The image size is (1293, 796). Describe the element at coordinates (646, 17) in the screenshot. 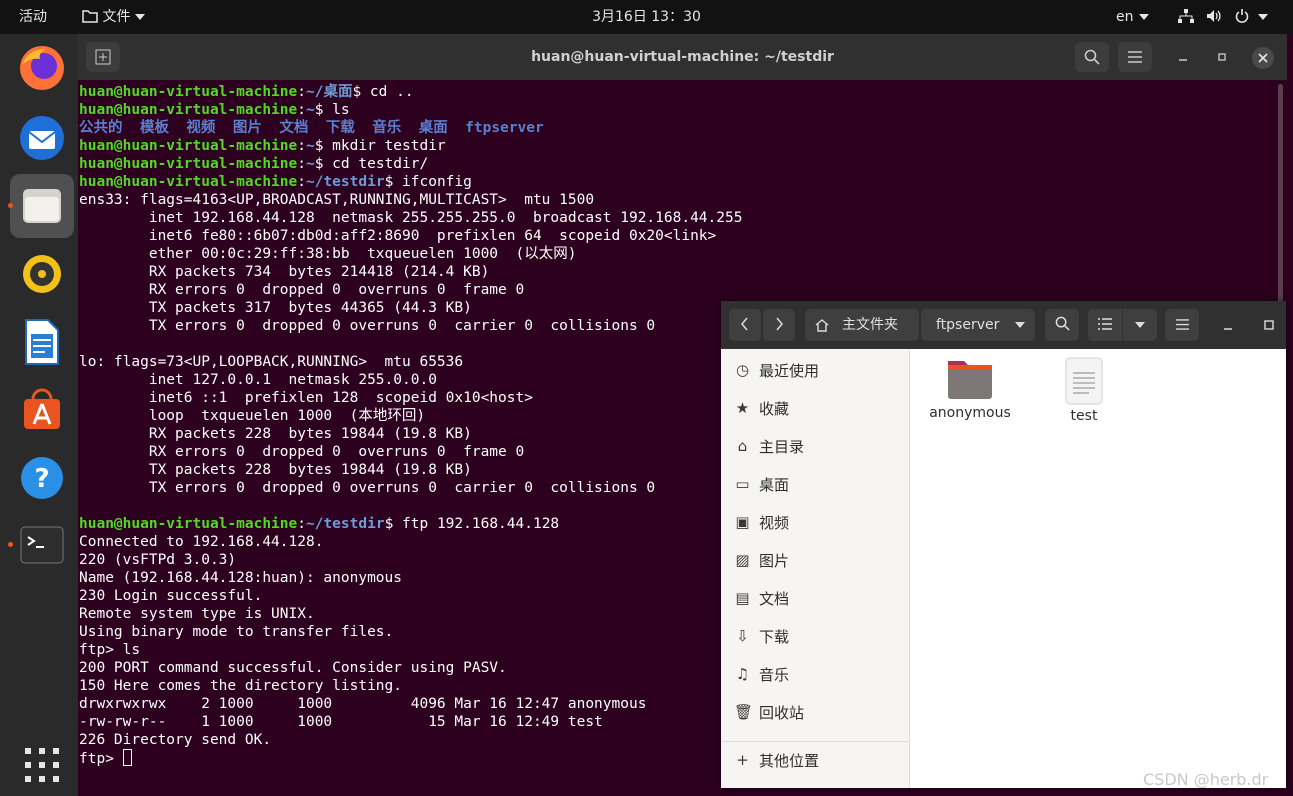

I see `clock: 3月16日 13：30` at that location.